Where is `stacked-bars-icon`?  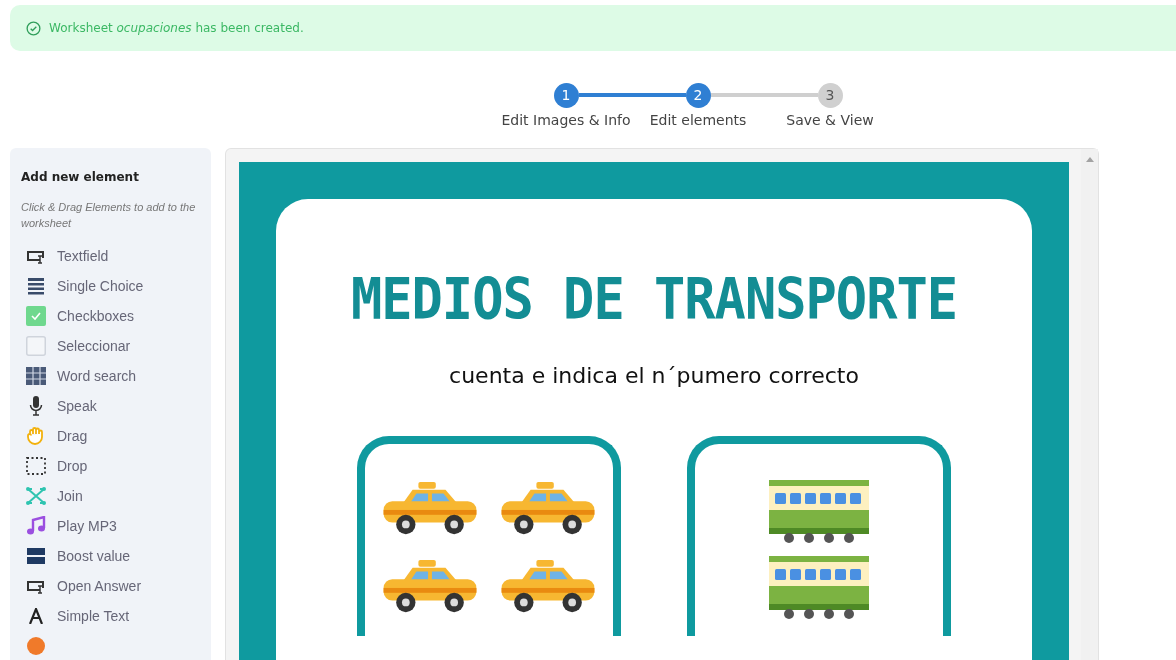 stacked-bars-icon is located at coordinates (36, 556).